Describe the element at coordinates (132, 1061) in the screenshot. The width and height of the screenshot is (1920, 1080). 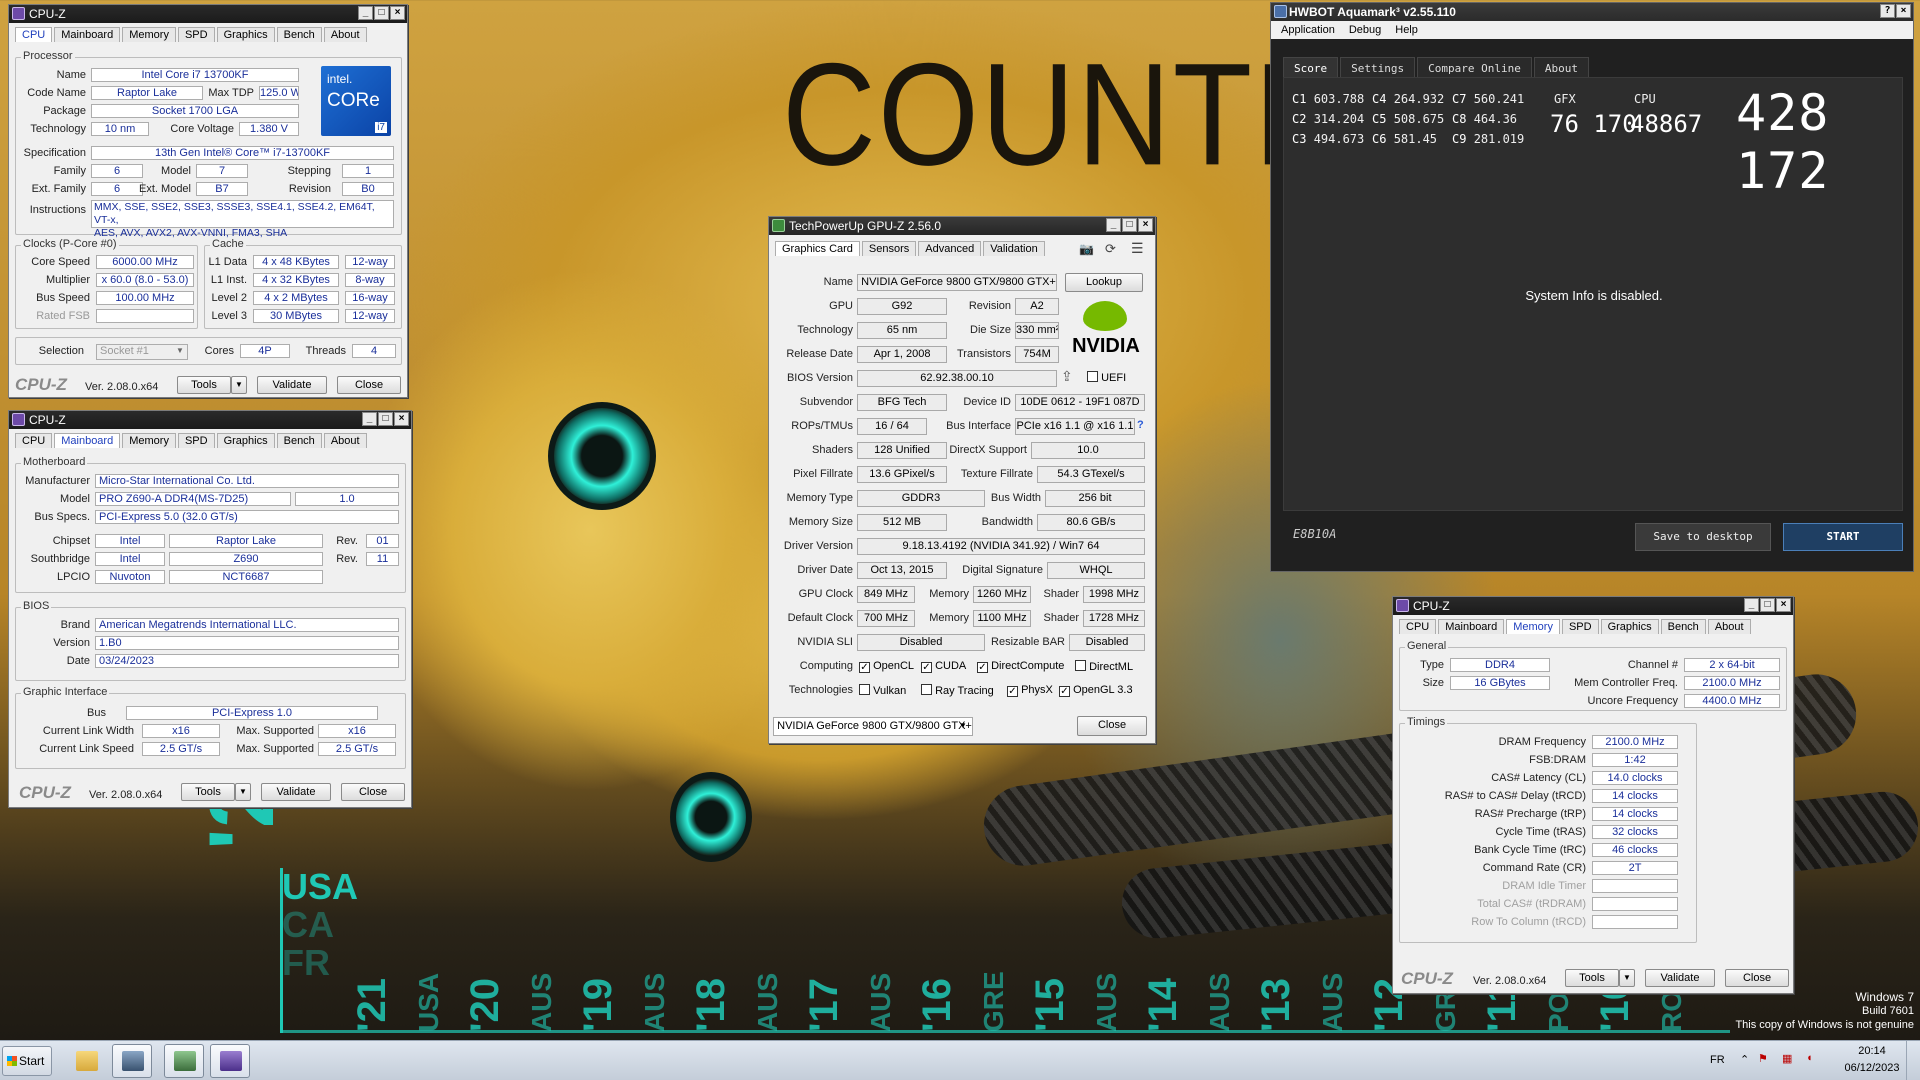
I see `taskbar-gpuz` at that location.